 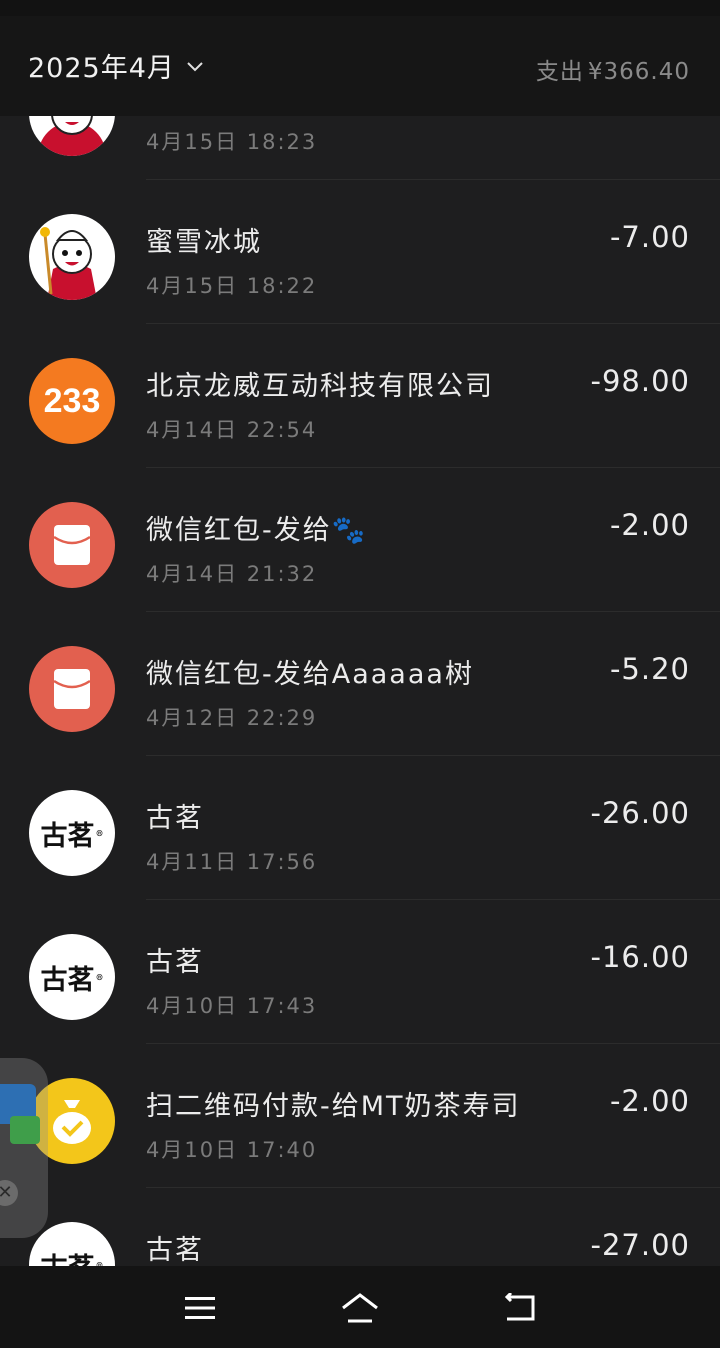 I want to click on transaction-name: 蜜雪冰城, so click(x=204, y=242).